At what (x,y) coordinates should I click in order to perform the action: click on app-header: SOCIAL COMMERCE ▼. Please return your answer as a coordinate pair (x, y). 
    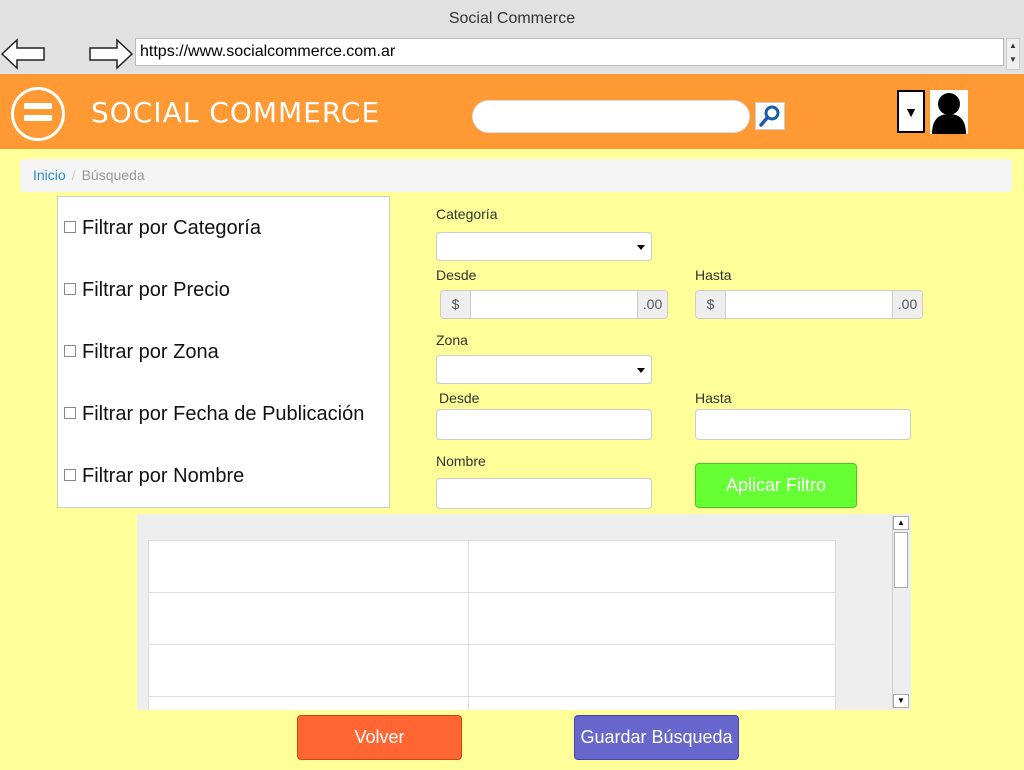
    Looking at the image, I should click on (512, 111).